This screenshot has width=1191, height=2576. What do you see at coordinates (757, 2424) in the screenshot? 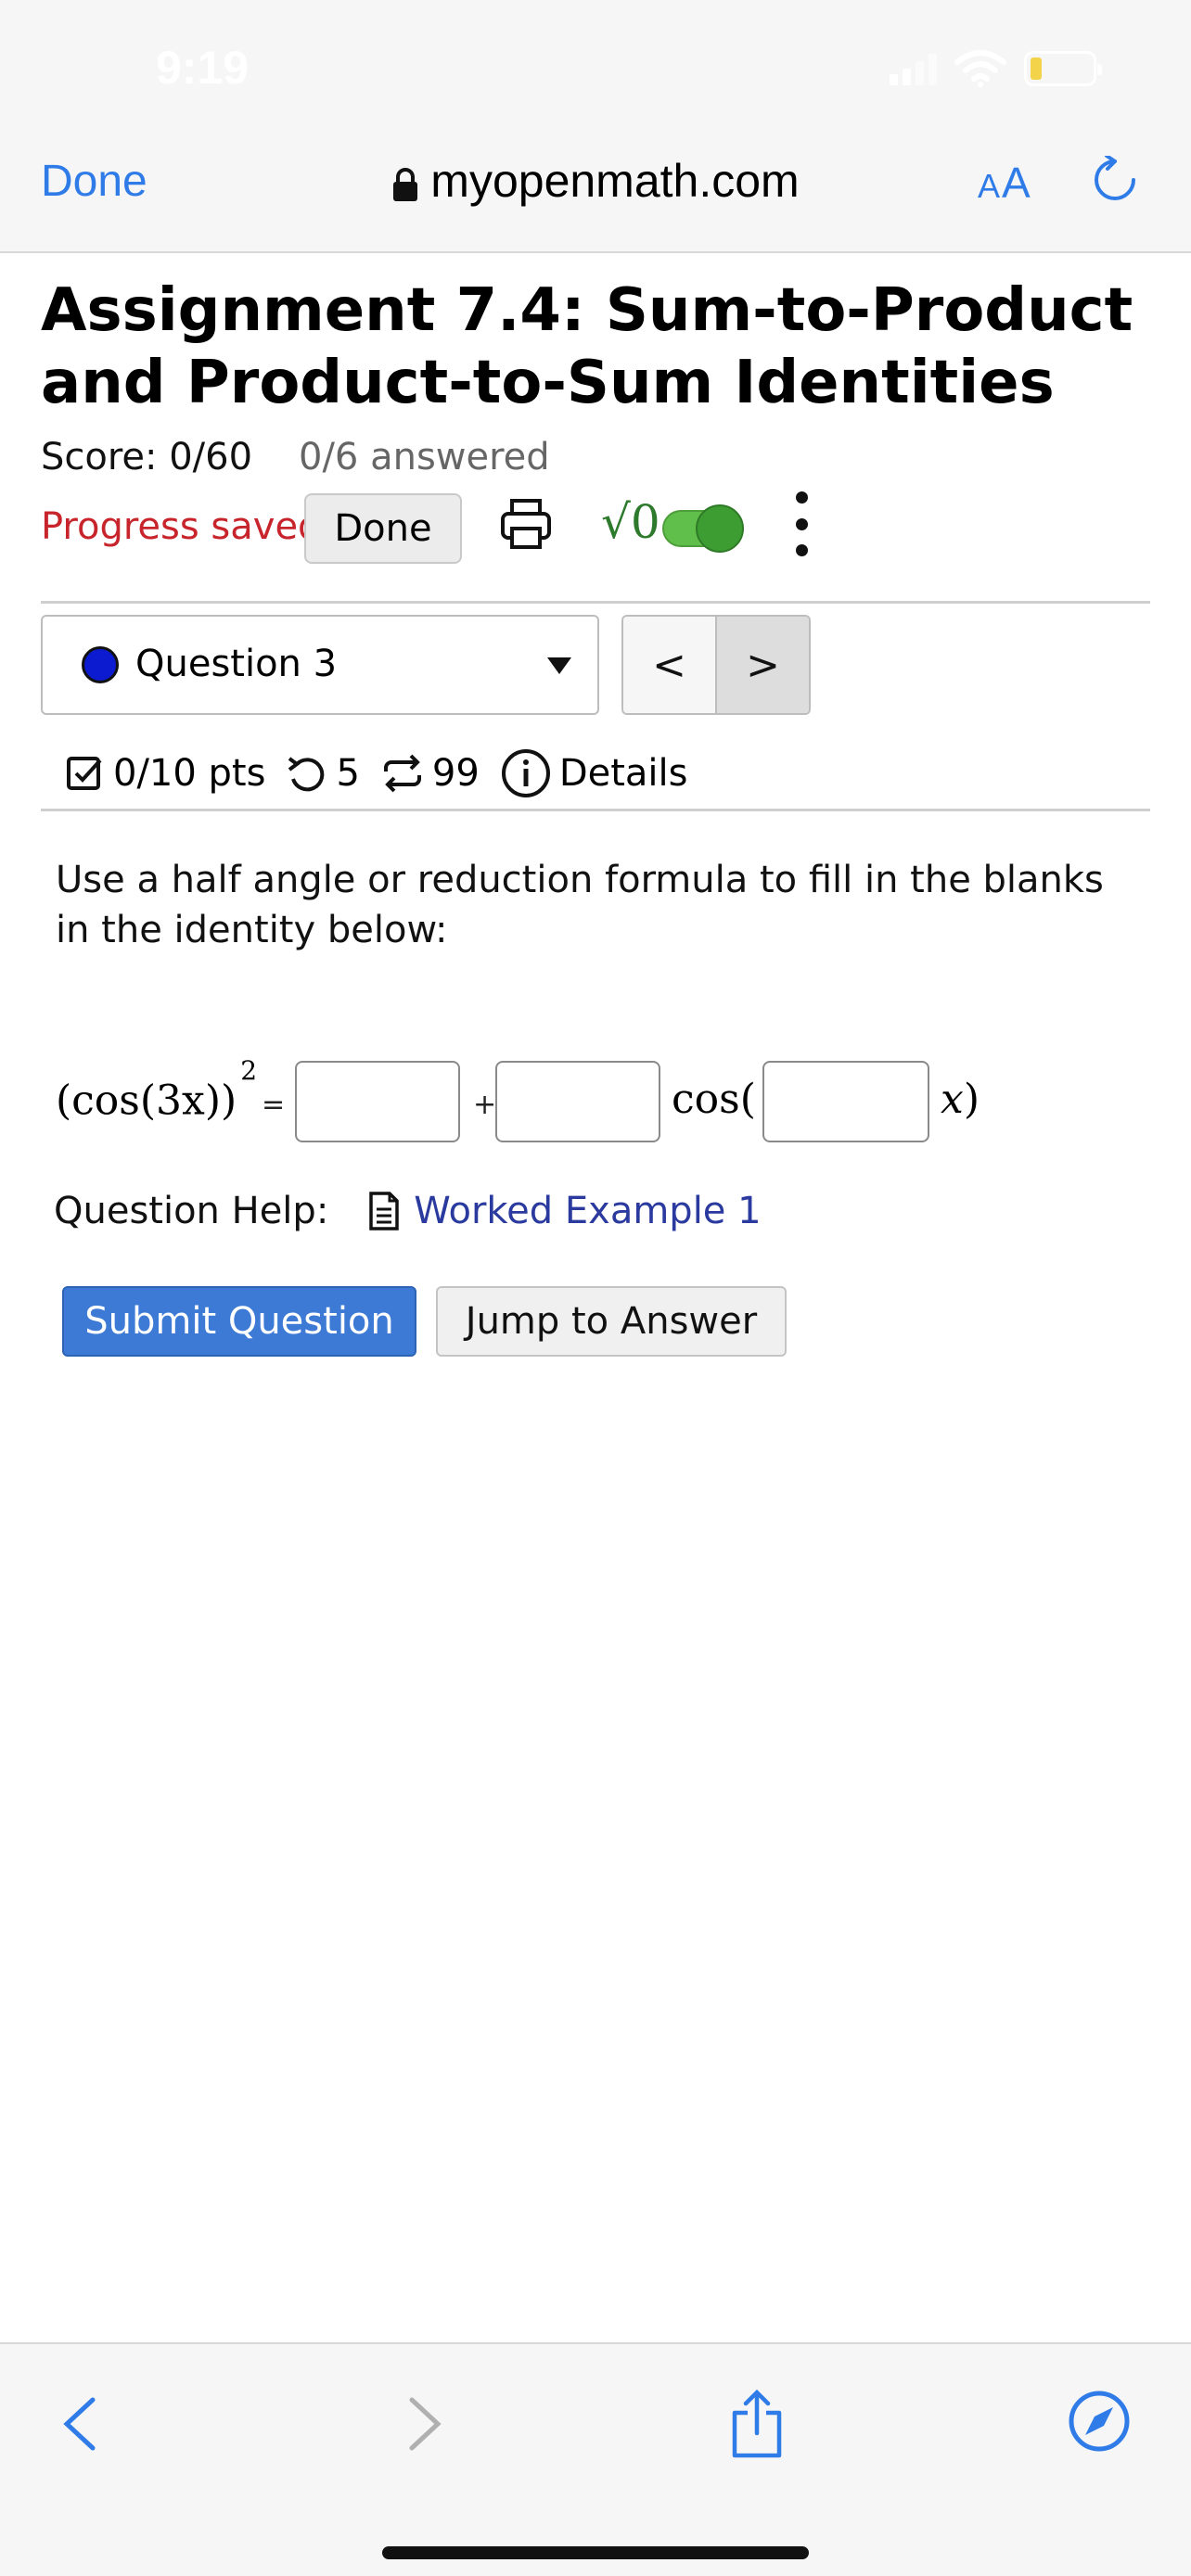
I see `share-icon` at bounding box center [757, 2424].